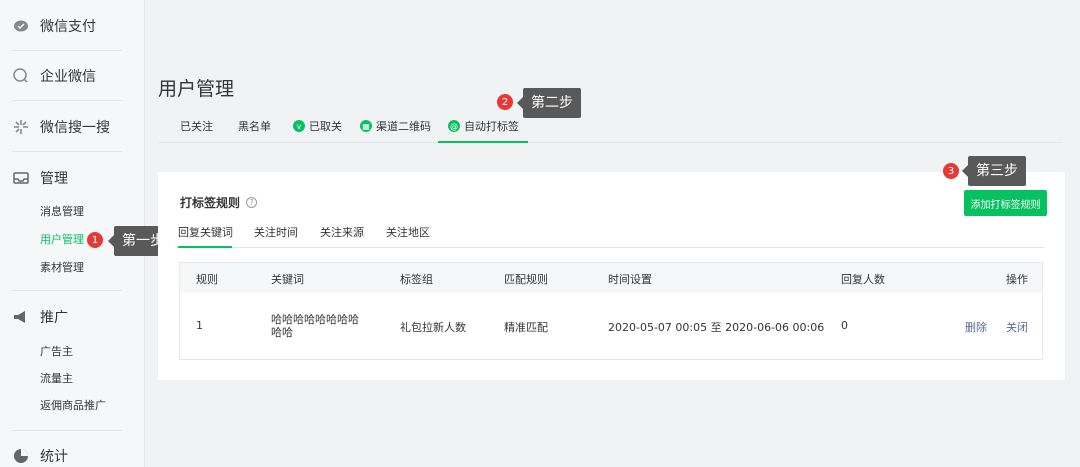 The image size is (1080, 467). What do you see at coordinates (844, 325) in the screenshot?
I see `cell-count: 0` at bounding box center [844, 325].